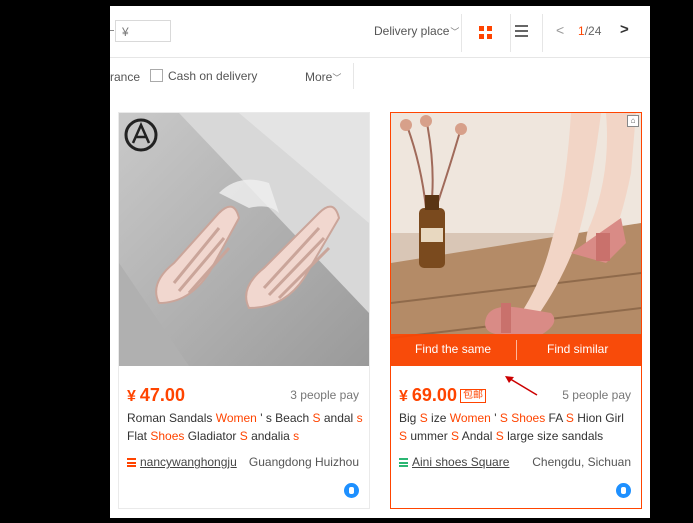 The width and height of the screenshot is (693, 523). Describe the element at coordinates (182, 462) in the screenshot. I see `shop-link: nancywanghongju` at that location.